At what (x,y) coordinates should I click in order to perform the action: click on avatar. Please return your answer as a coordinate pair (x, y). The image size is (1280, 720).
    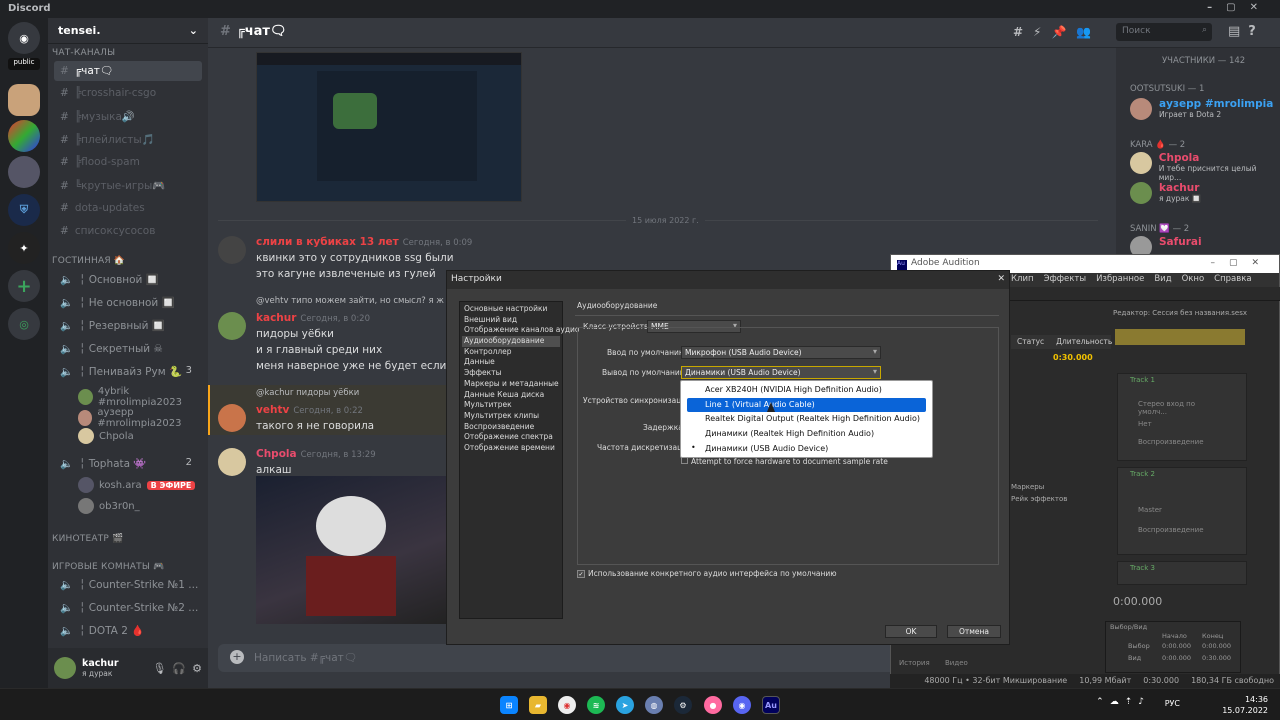
    Looking at the image, I should click on (65, 668).